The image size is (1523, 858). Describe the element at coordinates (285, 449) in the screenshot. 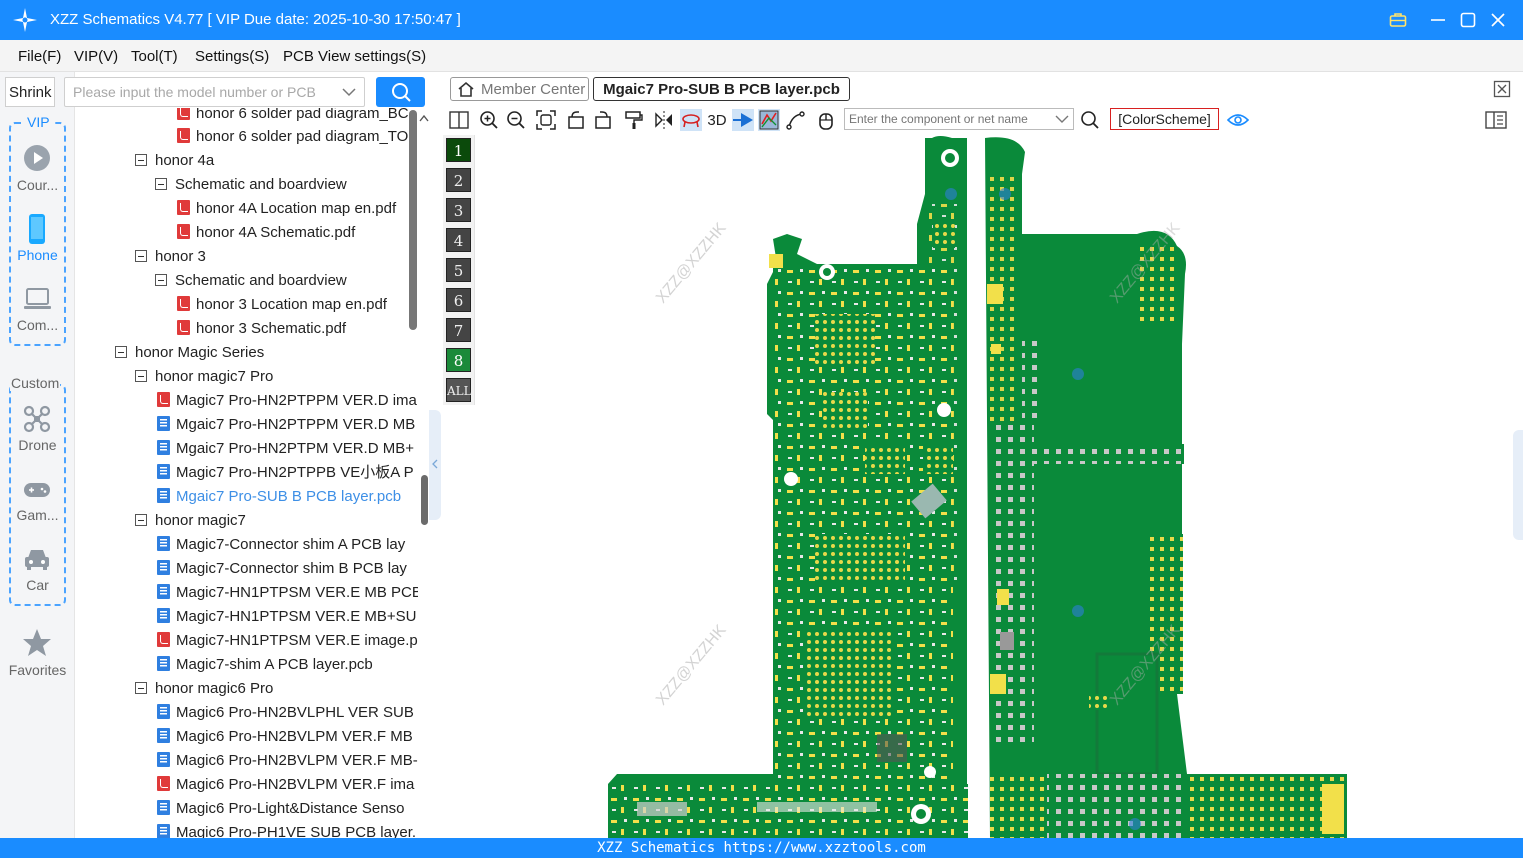

I see `tree-file: Mgaic7 Pro-HN2PTPM VER.D MB+` at that location.